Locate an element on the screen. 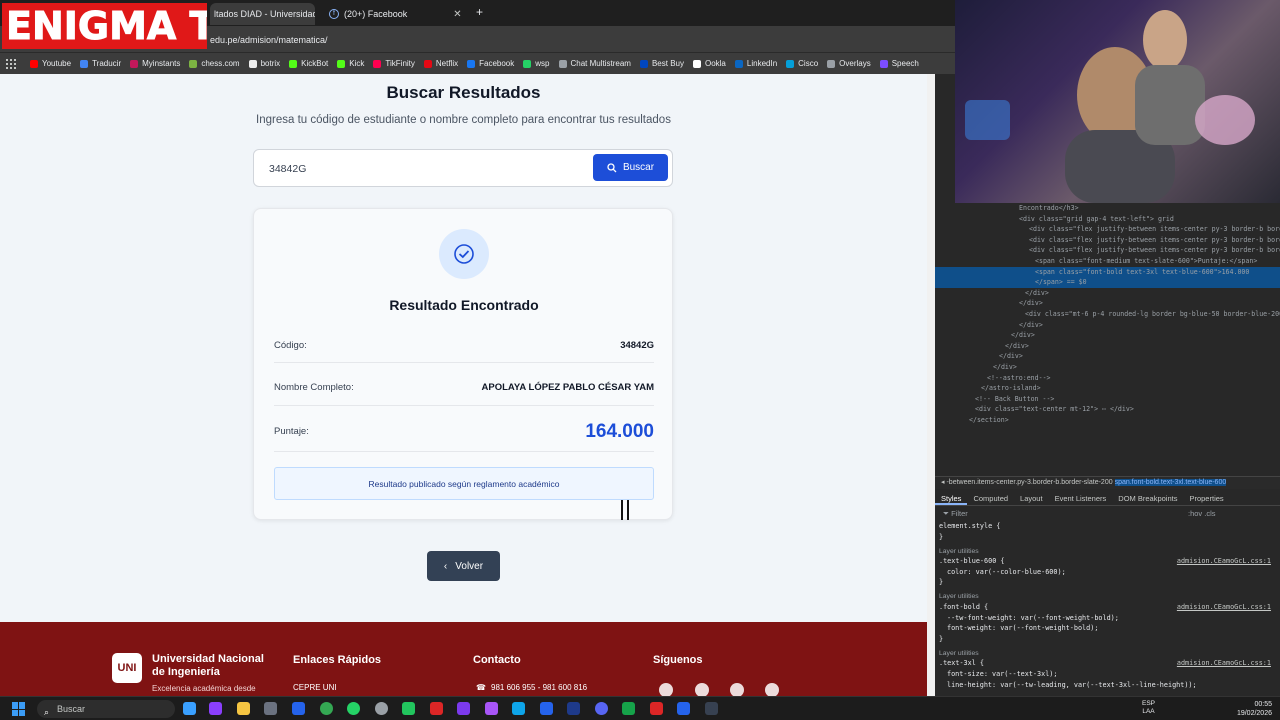 The height and width of the screenshot is (720, 1280). search-button: Buscar is located at coordinates (630, 167).